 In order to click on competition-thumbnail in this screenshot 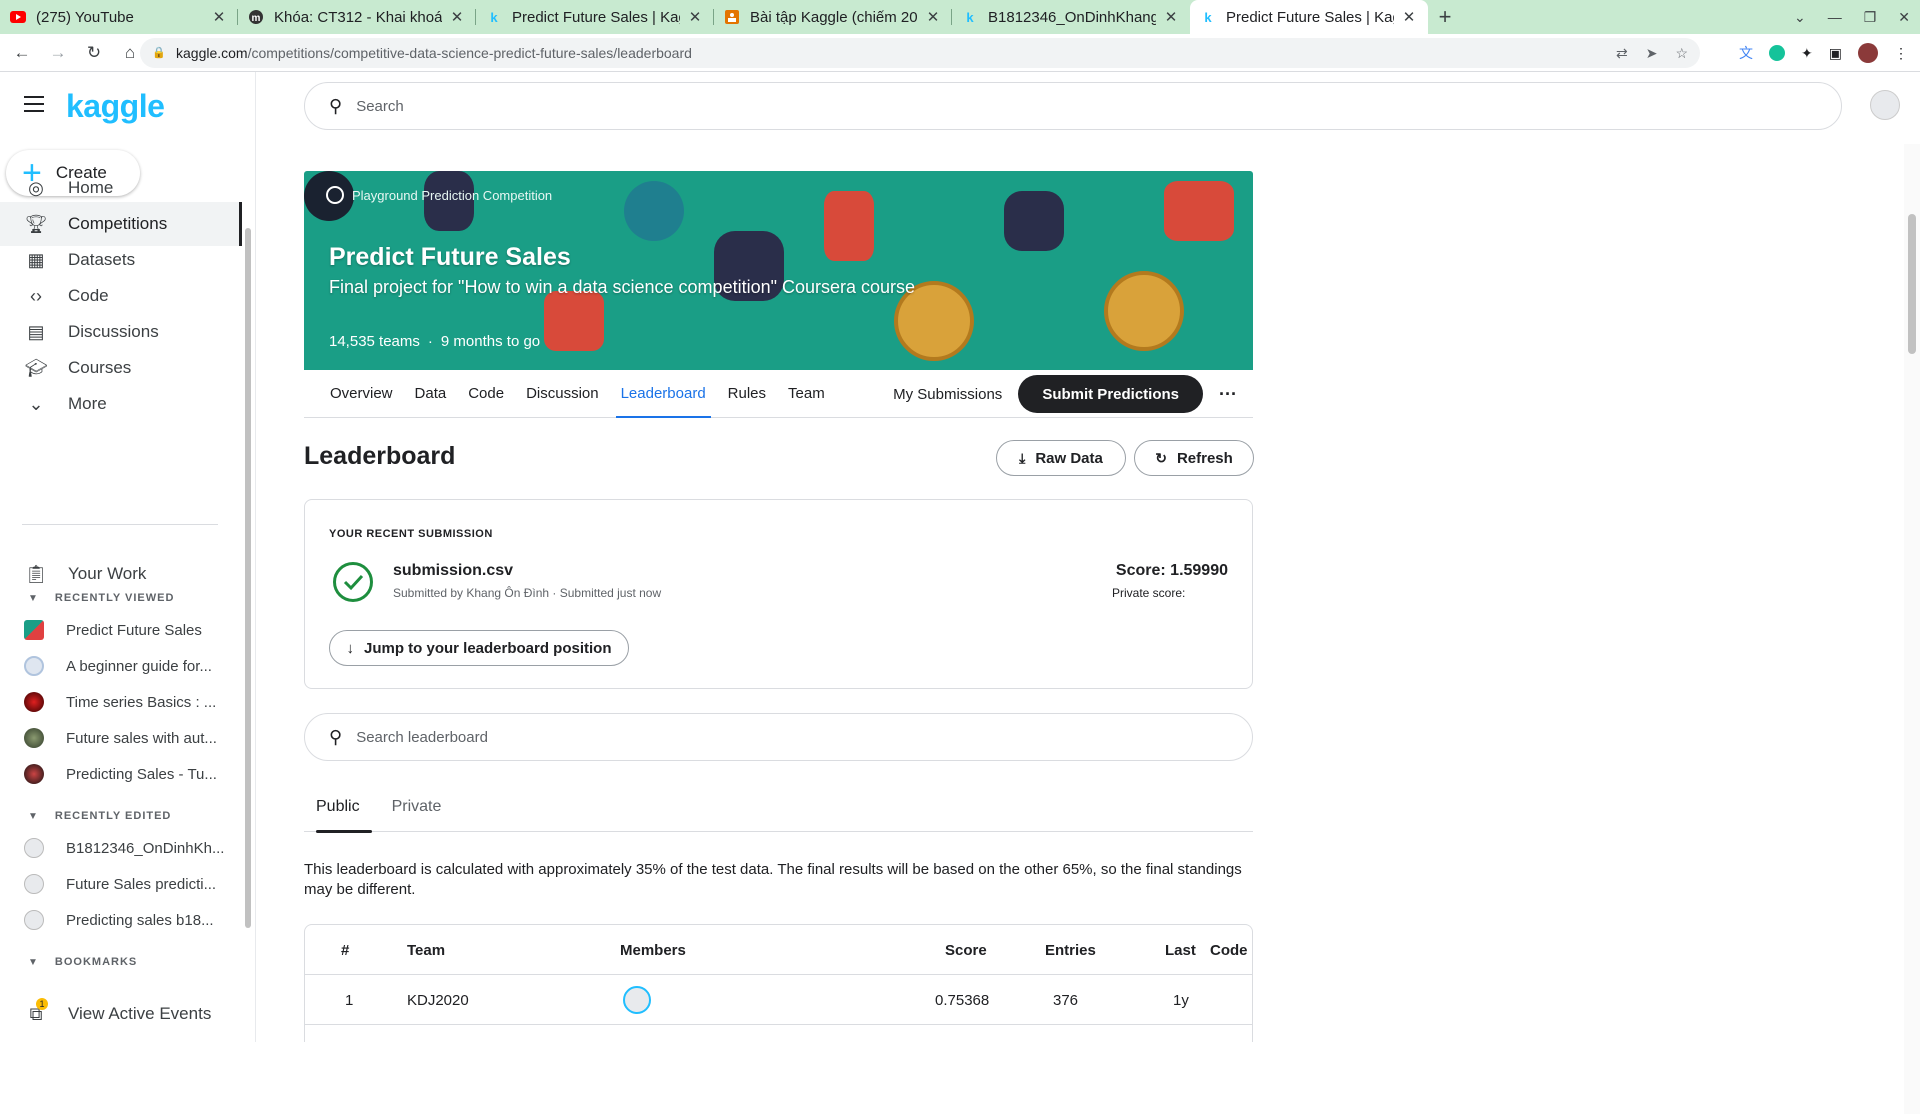, I will do `click(34, 630)`.